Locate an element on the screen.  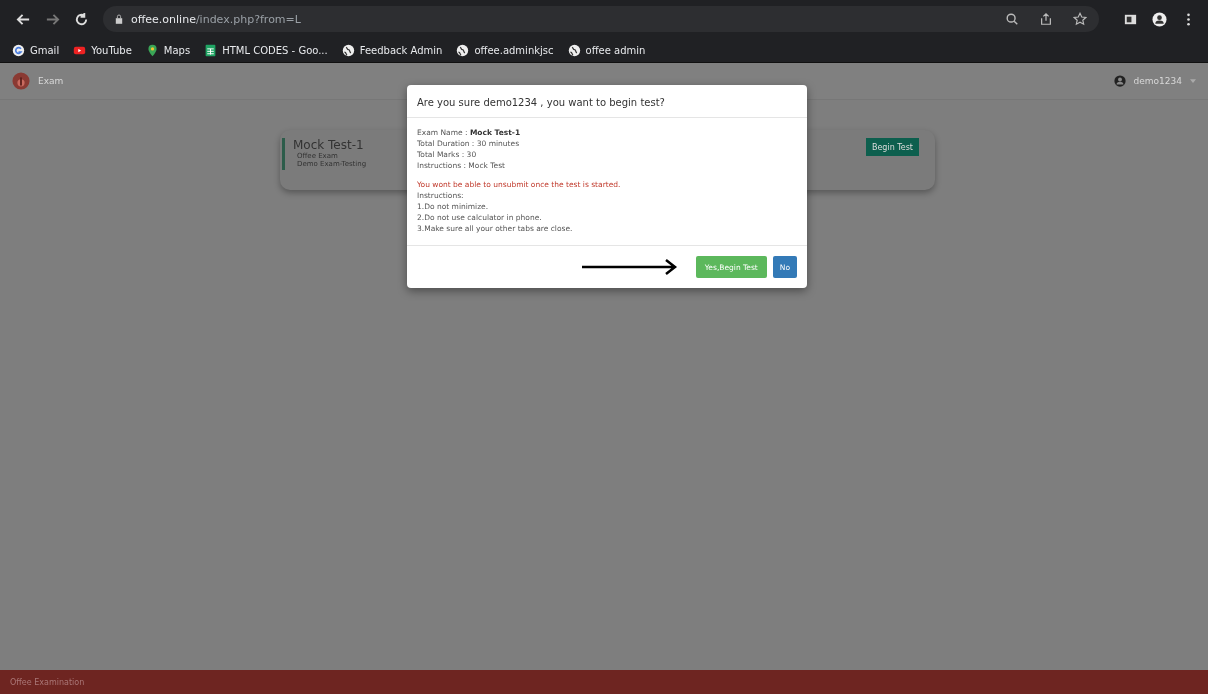
google-icon is located at coordinates (18, 50).